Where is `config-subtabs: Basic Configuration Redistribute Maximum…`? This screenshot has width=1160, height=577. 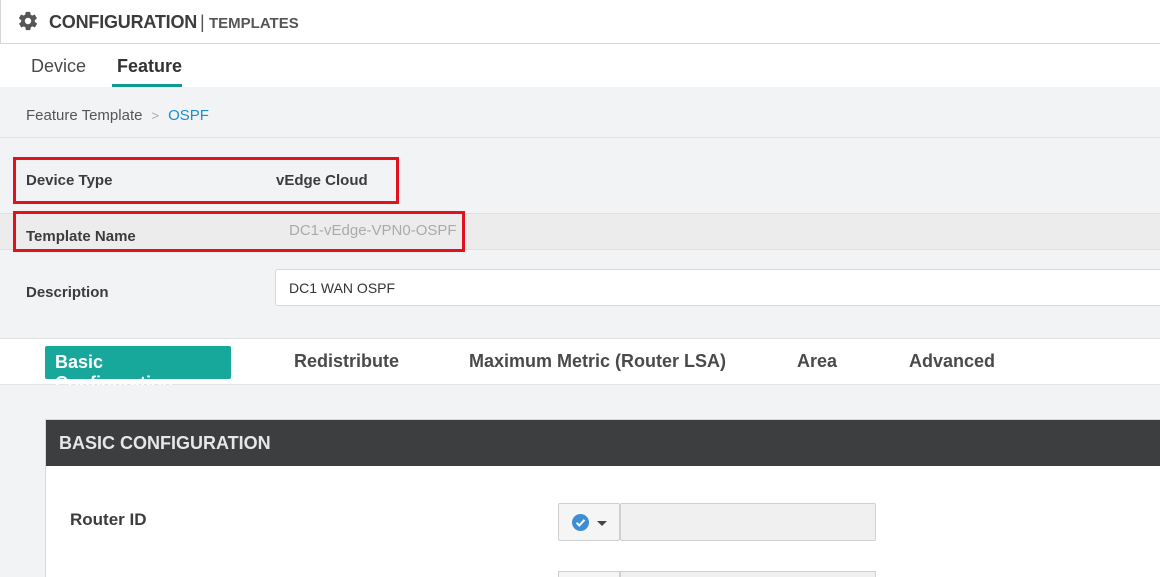 config-subtabs: Basic Configuration Redistribute Maximum… is located at coordinates (580, 365).